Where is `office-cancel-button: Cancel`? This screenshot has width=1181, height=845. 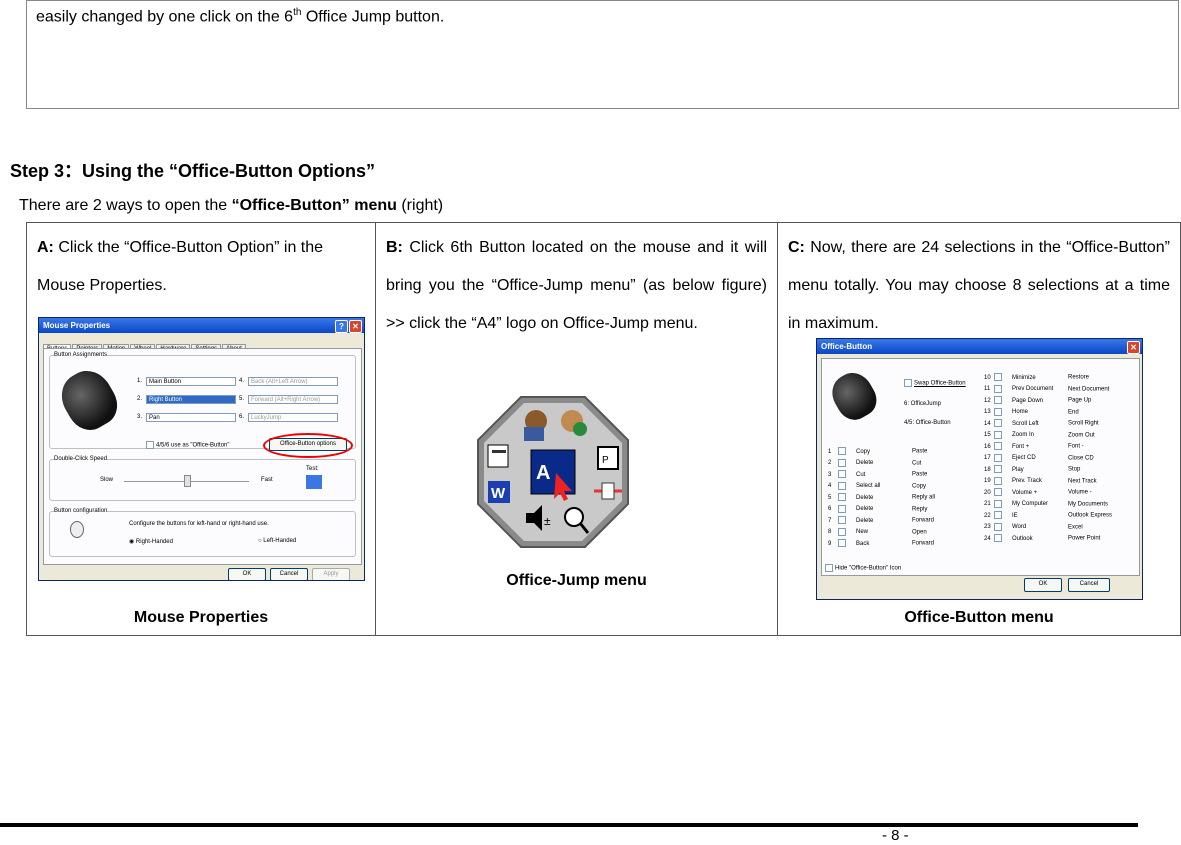
office-cancel-button: Cancel is located at coordinates (1089, 585).